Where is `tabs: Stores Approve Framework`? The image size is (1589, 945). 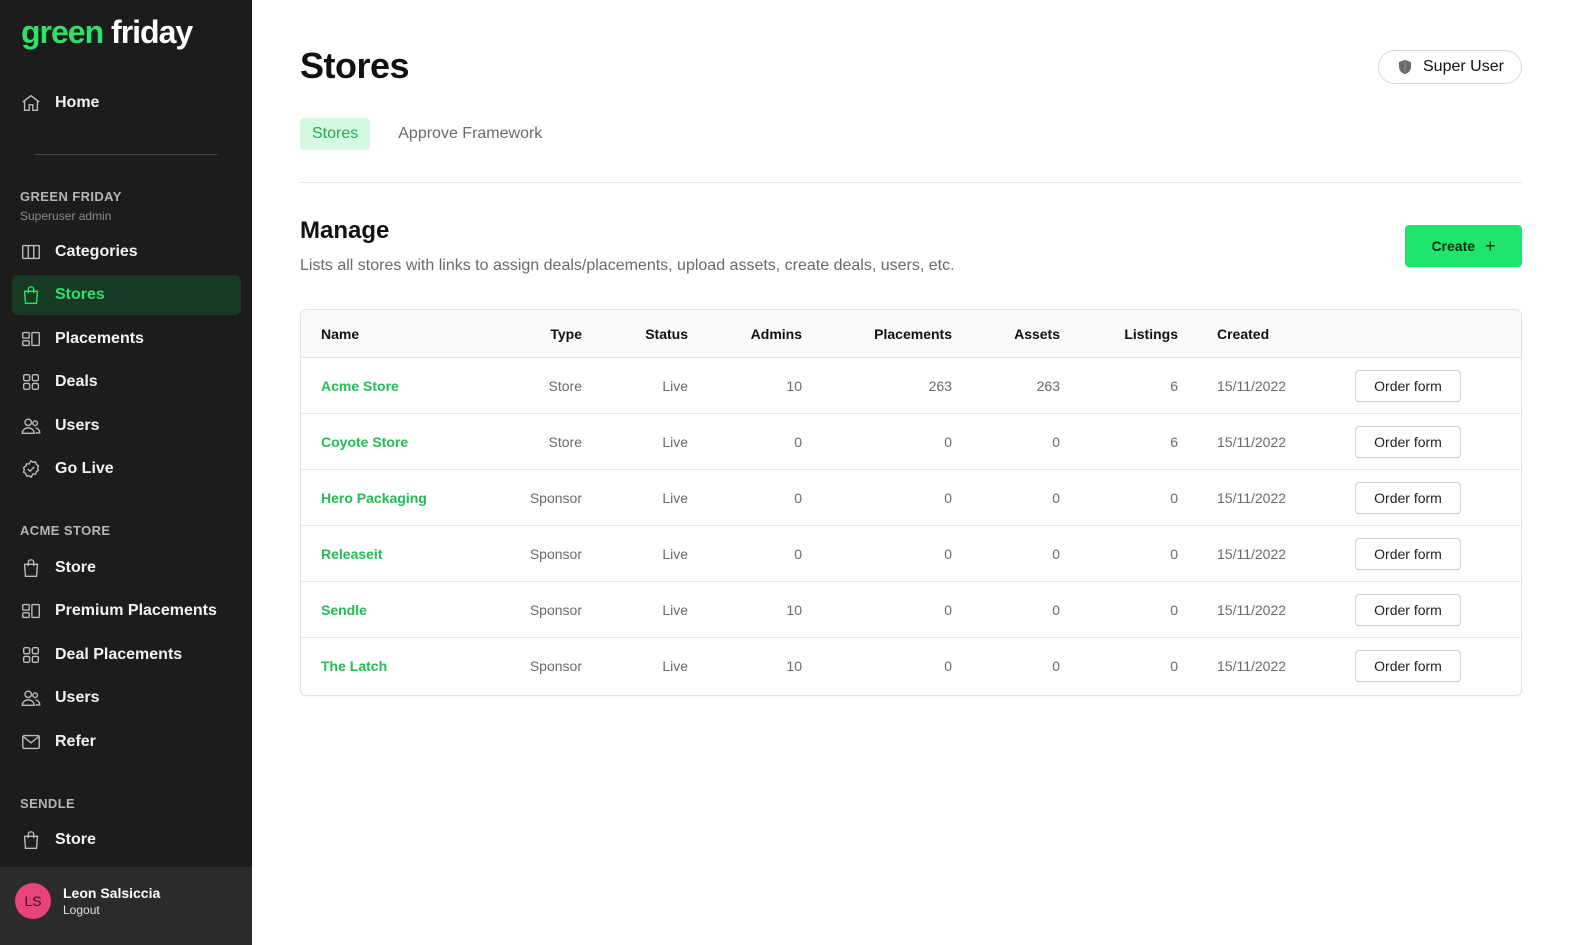
tabs: Stores Approve Framework is located at coordinates (427, 134).